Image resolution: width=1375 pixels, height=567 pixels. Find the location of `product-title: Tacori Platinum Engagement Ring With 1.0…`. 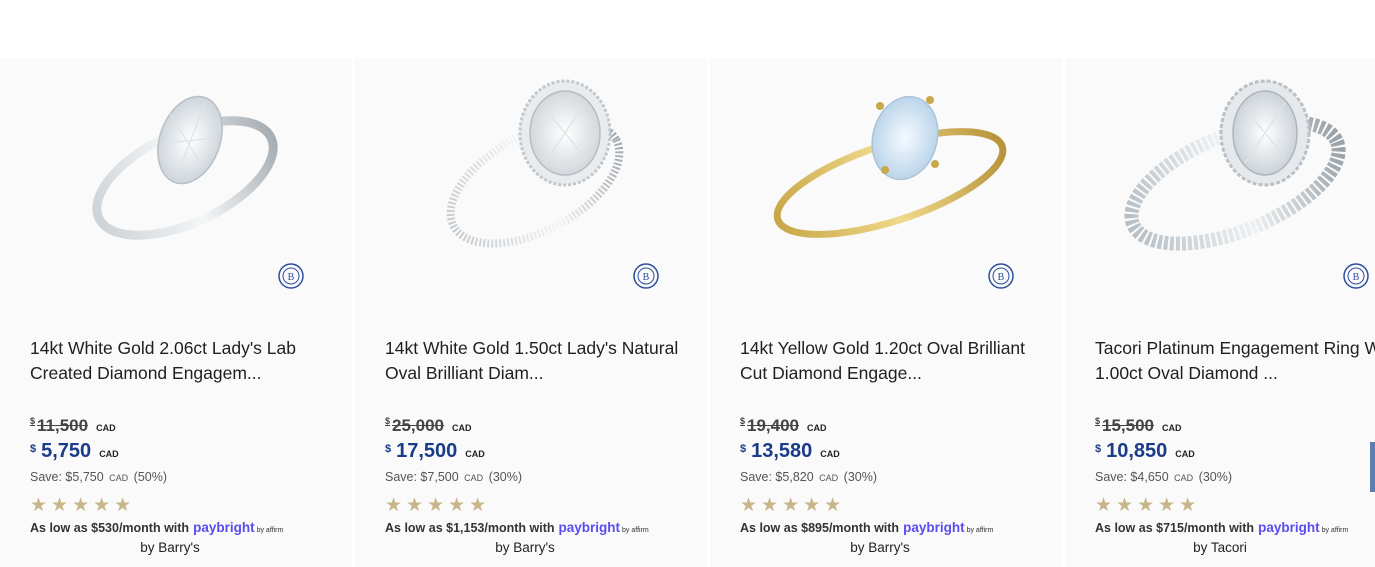

product-title: Tacori Platinum Engagement Ring With 1.0… is located at coordinates (1235, 361).